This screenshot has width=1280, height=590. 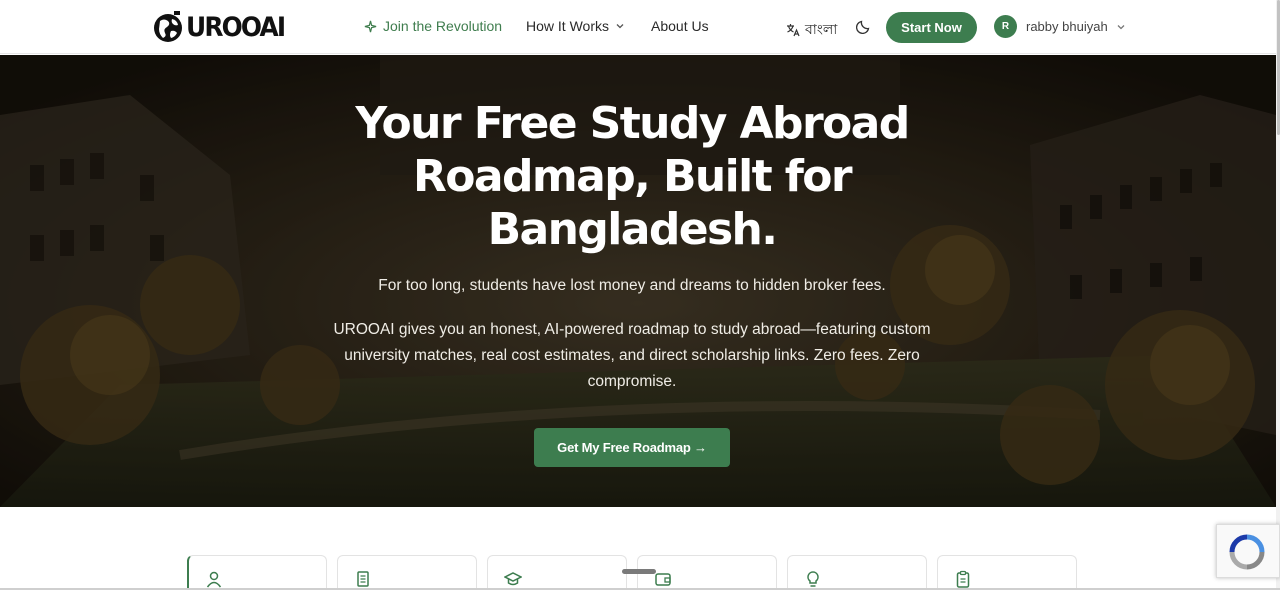 What do you see at coordinates (963, 579) in the screenshot?
I see `clipboard-icon` at bounding box center [963, 579].